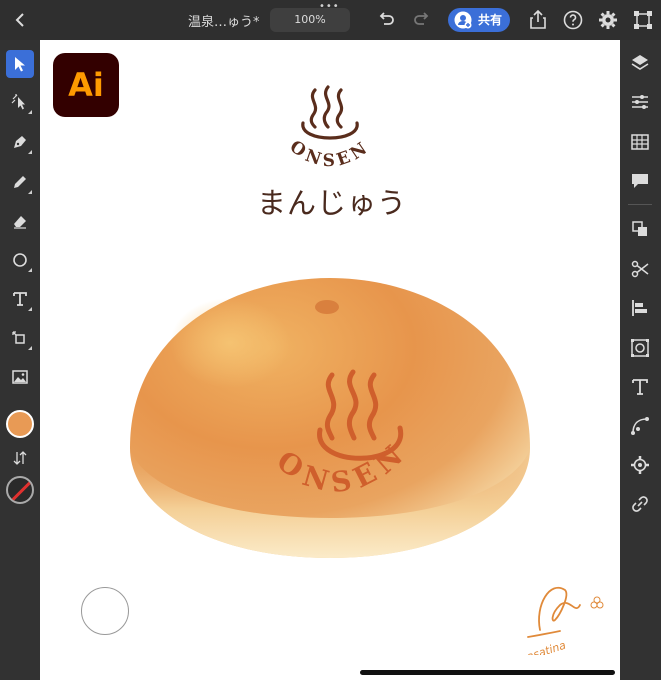  What do you see at coordinates (538, 20) in the screenshot?
I see `export-icon` at bounding box center [538, 20].